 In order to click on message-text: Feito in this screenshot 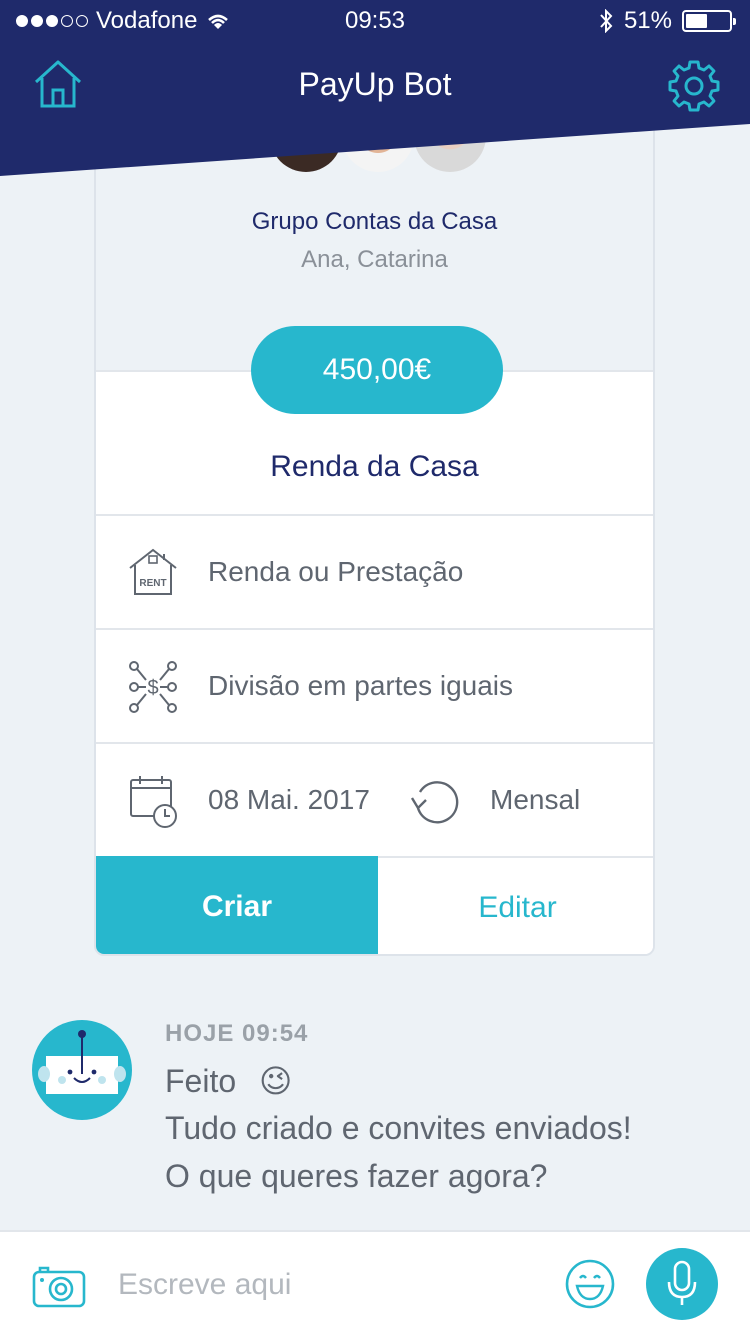, I will do `click(201, 1081)`.